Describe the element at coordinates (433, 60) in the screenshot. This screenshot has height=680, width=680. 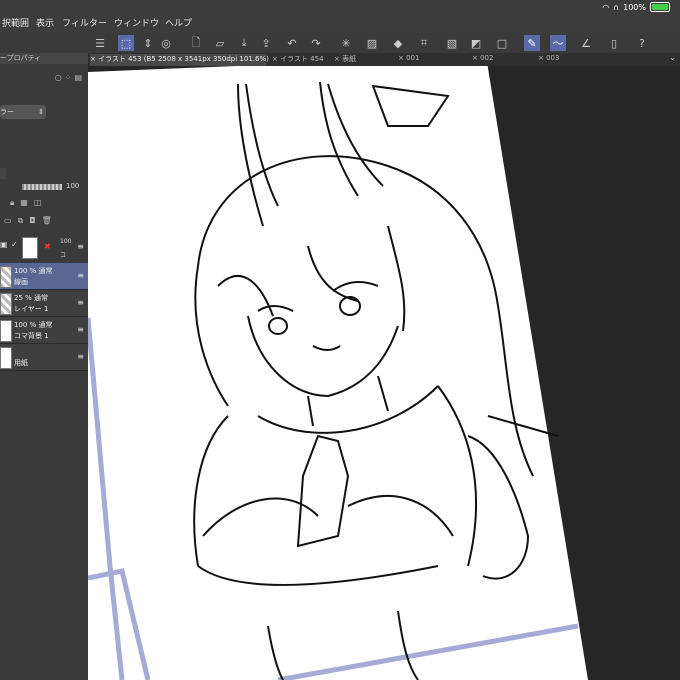
I see `tab: × 001` at that location.